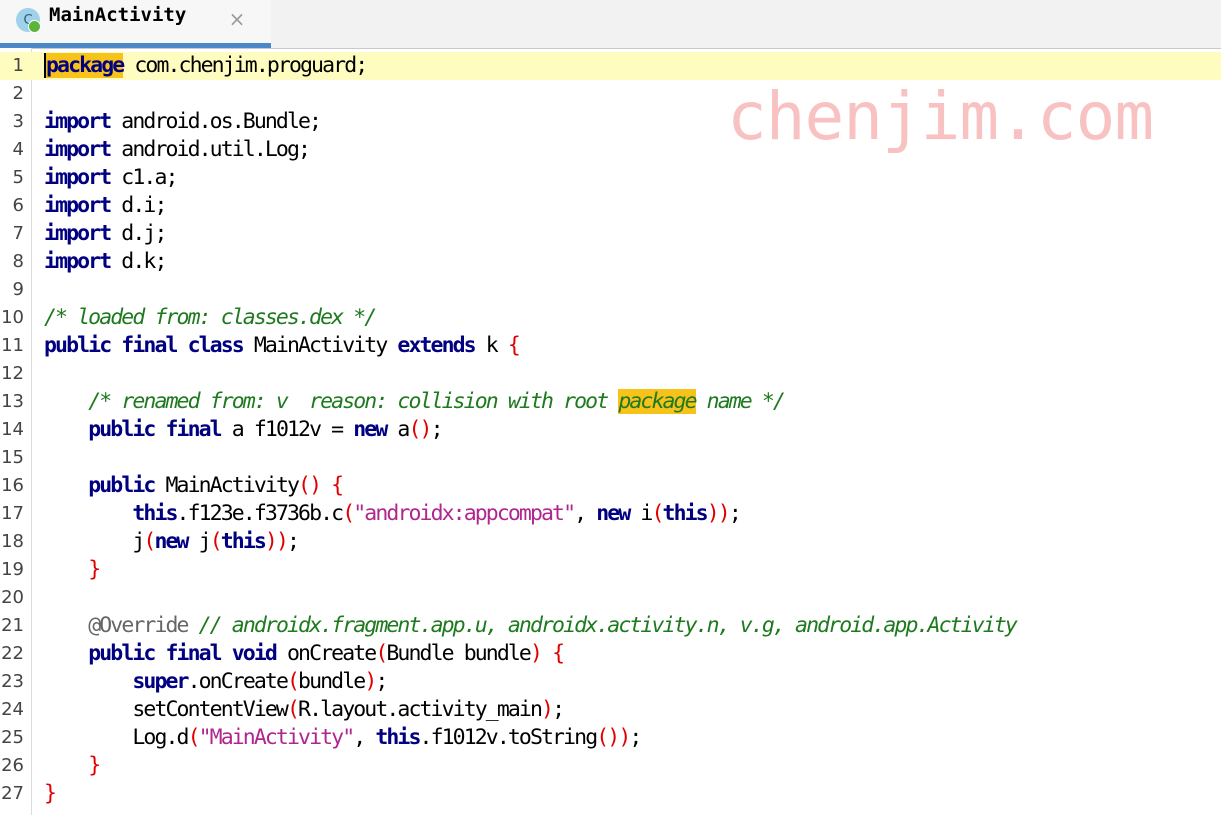 The width and height of the screenshot is (1221, 815). What do you see at coordinates (138, 625) in the screenshot?
I see `code-token: @Override` at bounding box center [138, 625].